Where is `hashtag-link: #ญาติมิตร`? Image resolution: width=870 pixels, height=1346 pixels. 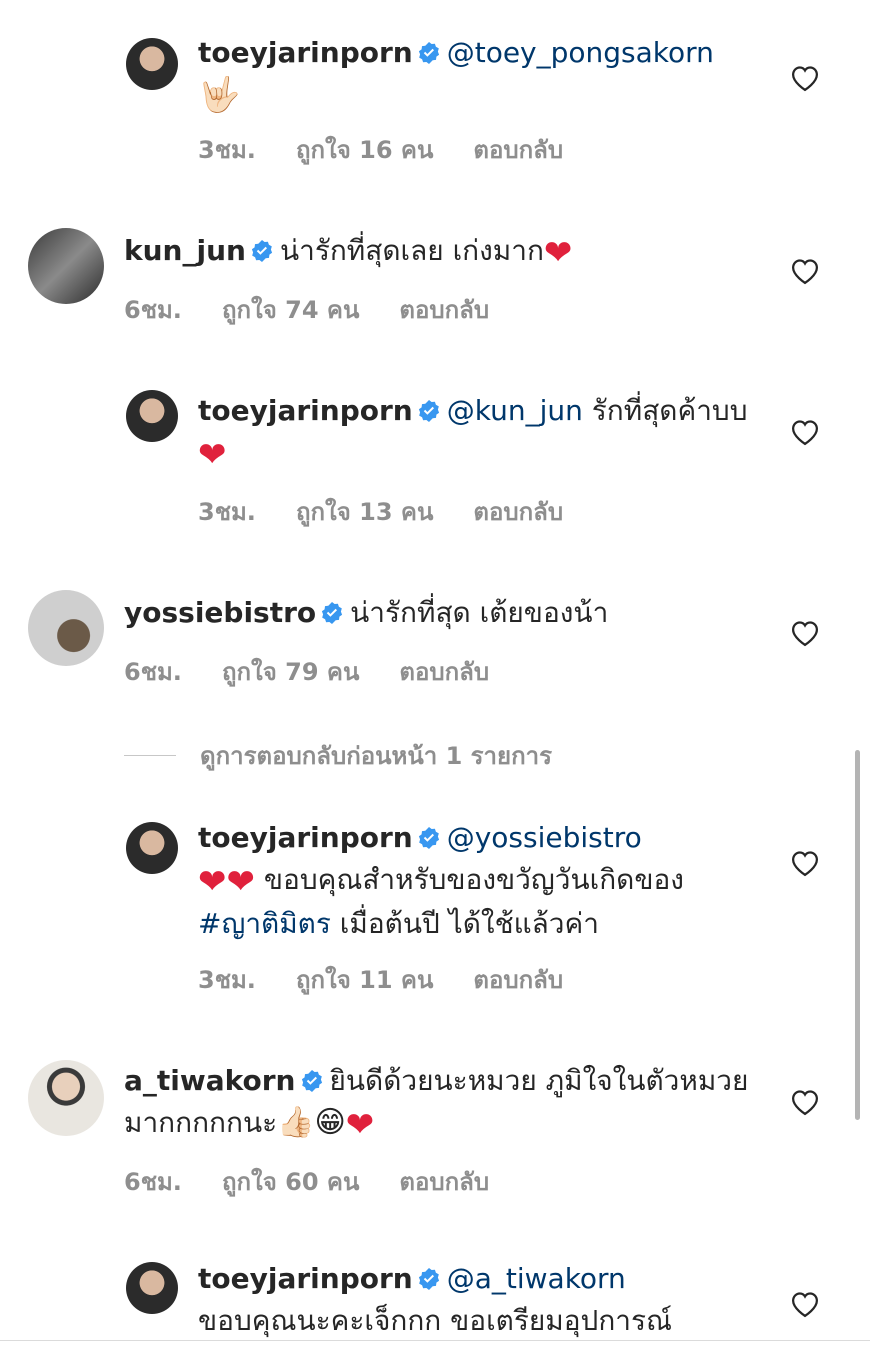 hashtag-link: #ญาติมิตร is located at coordinates (264, 923).